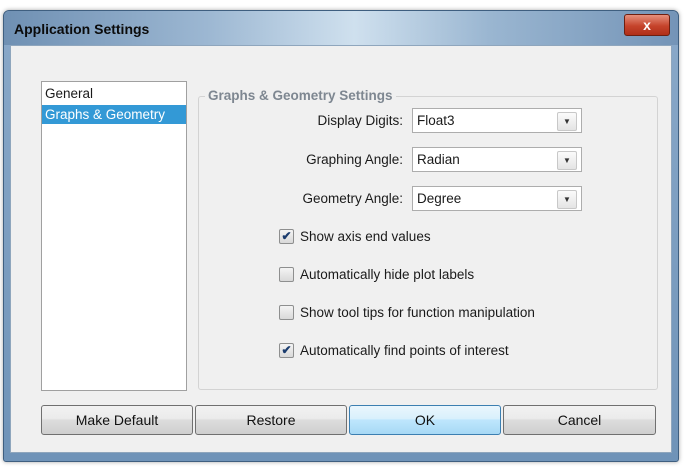  I want to click on sidebar-item-graphs-geometry: Graphs & Geometry, so click(114, 114).